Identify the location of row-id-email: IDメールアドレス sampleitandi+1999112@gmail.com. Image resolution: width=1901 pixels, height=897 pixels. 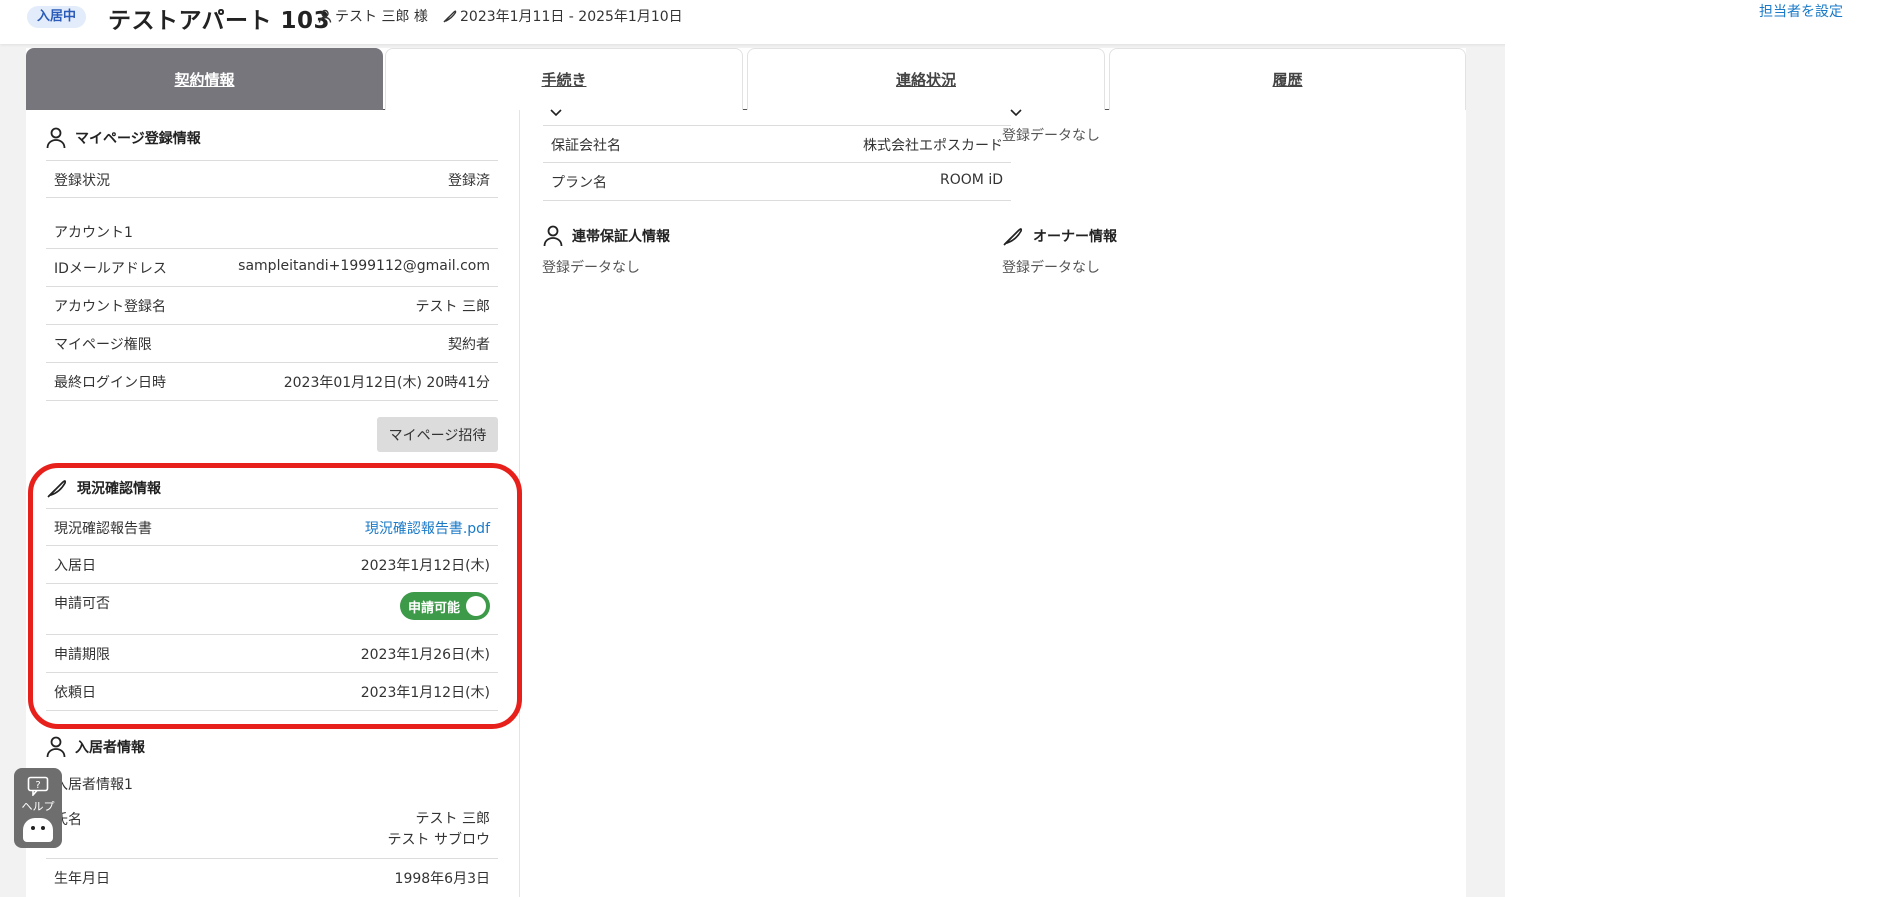
(272, 268).